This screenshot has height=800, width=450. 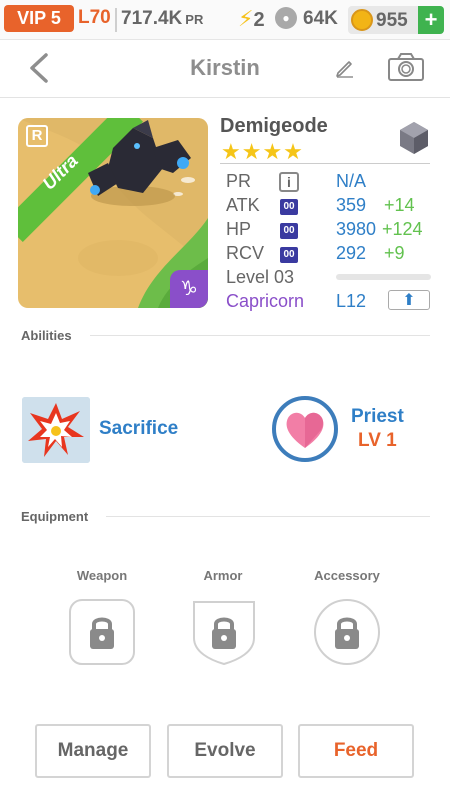 What do you see at coordinates (325, 163) in the screenshot?
I see `stats-divider` at bounding box center [325, 163].